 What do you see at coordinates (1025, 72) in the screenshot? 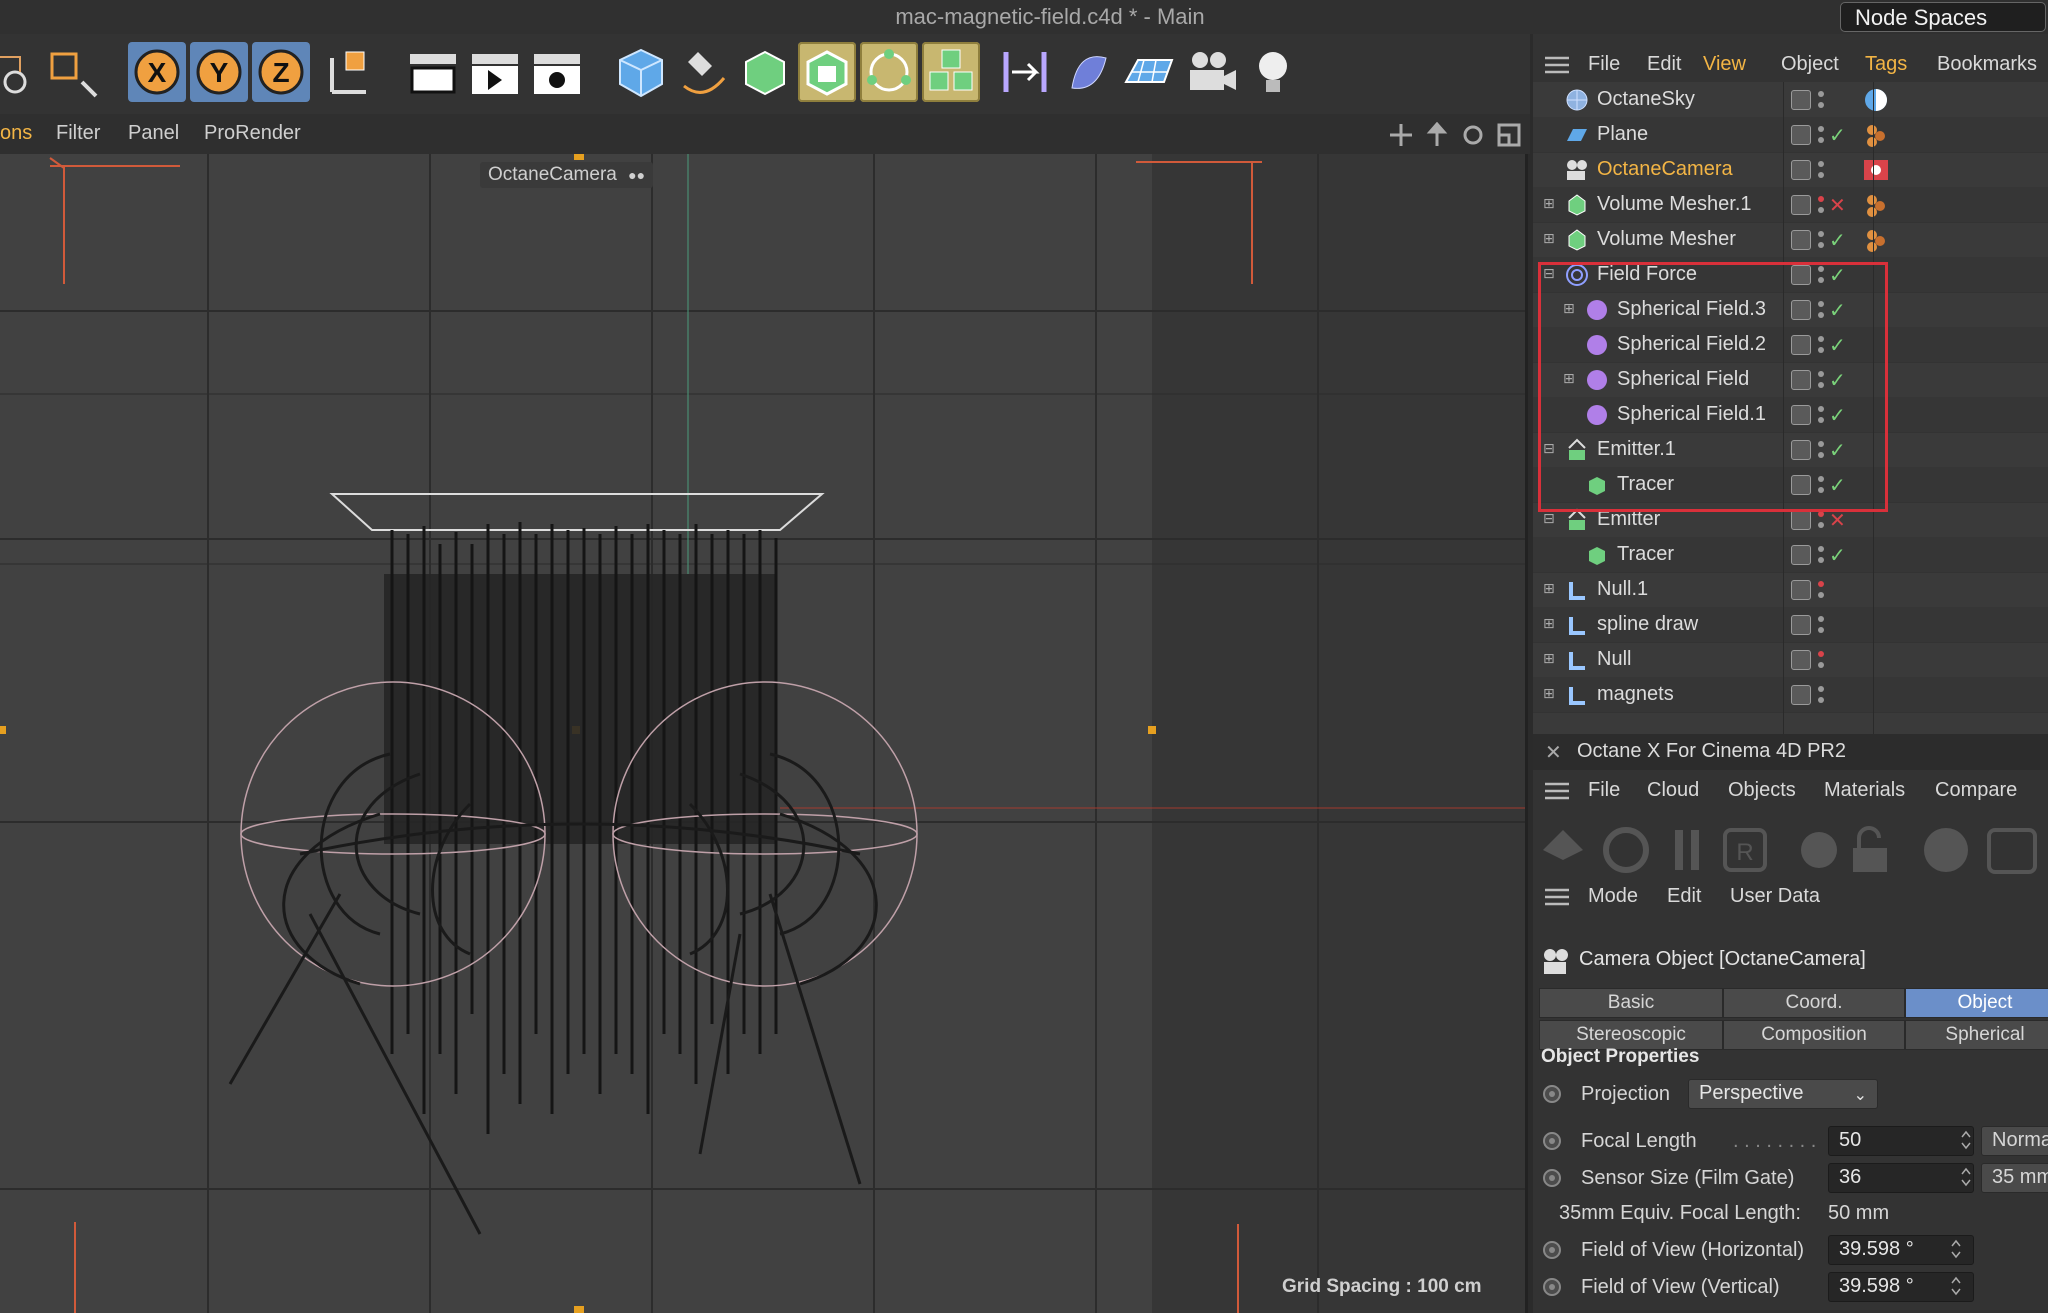
I see `deformer-bend-icon` at bounding box center [1025, 72].